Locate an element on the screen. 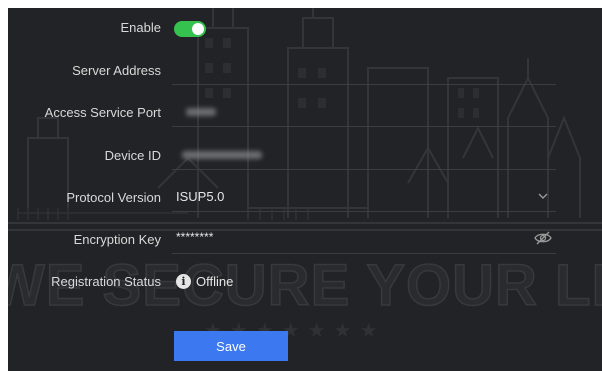 The image size is (602, 371). protocol-version-select: ISUP5.0 is located at coordinates (364, 197).